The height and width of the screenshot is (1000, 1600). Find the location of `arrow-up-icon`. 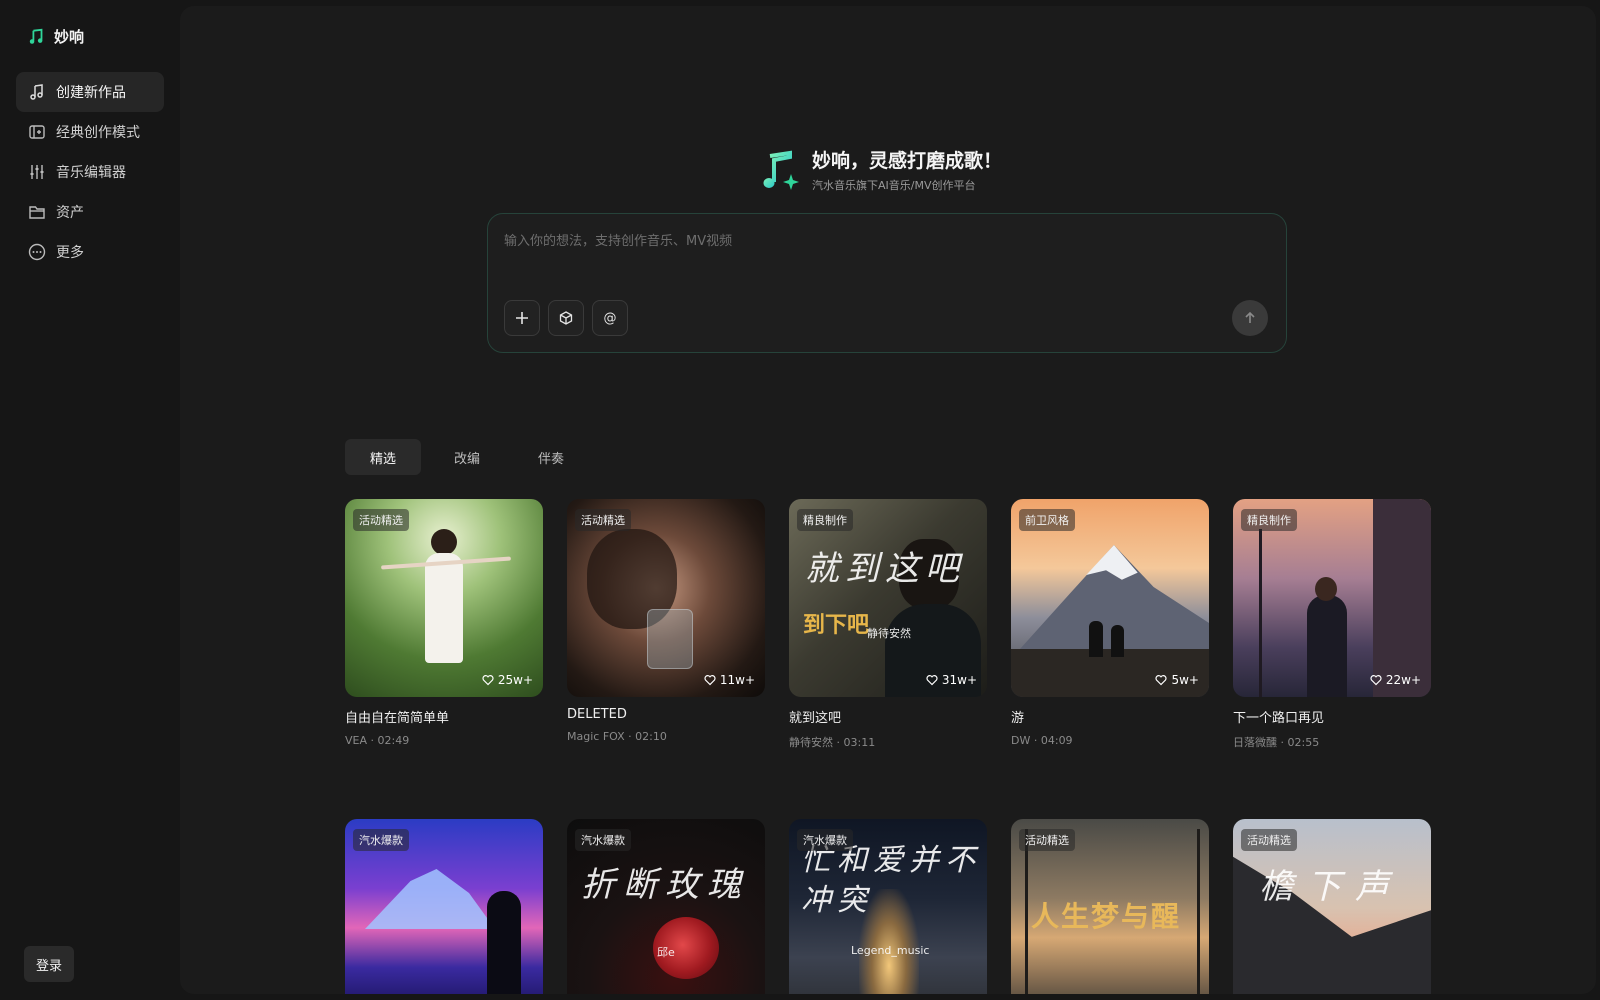

arrow-up-icon is located at coordinates (1250, 317).